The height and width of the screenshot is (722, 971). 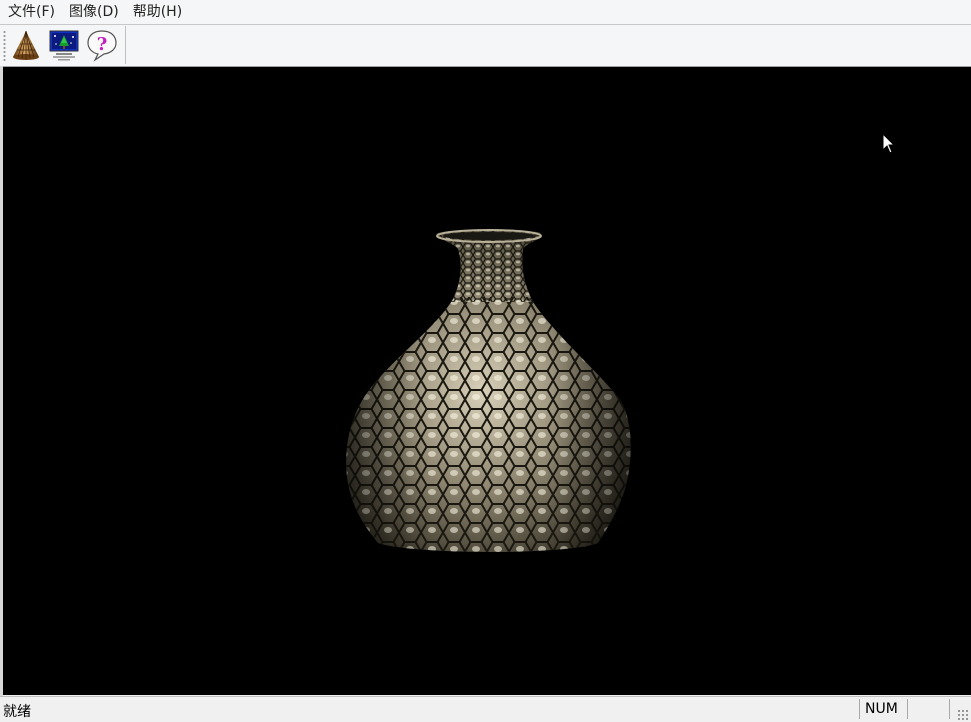 What do you see at coordinates (488, 390) in the screenshot?
I see `vase-model` at bounding box center [488, 390].